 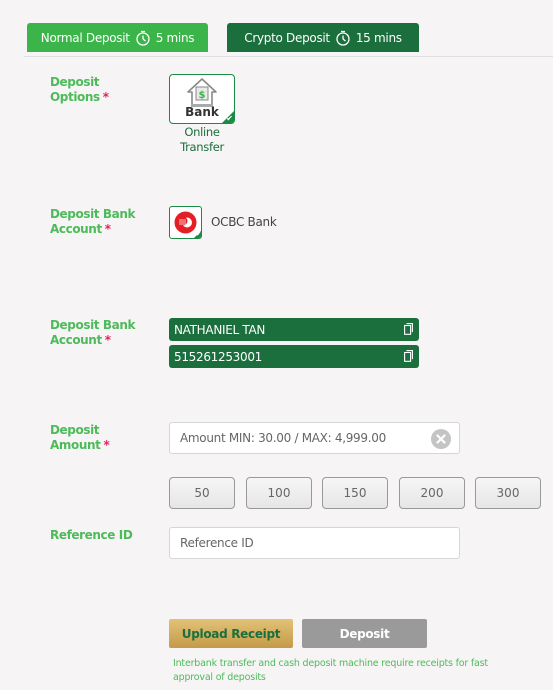 I want to click on quick-amount-button: 100, so click(x=279, y=493).